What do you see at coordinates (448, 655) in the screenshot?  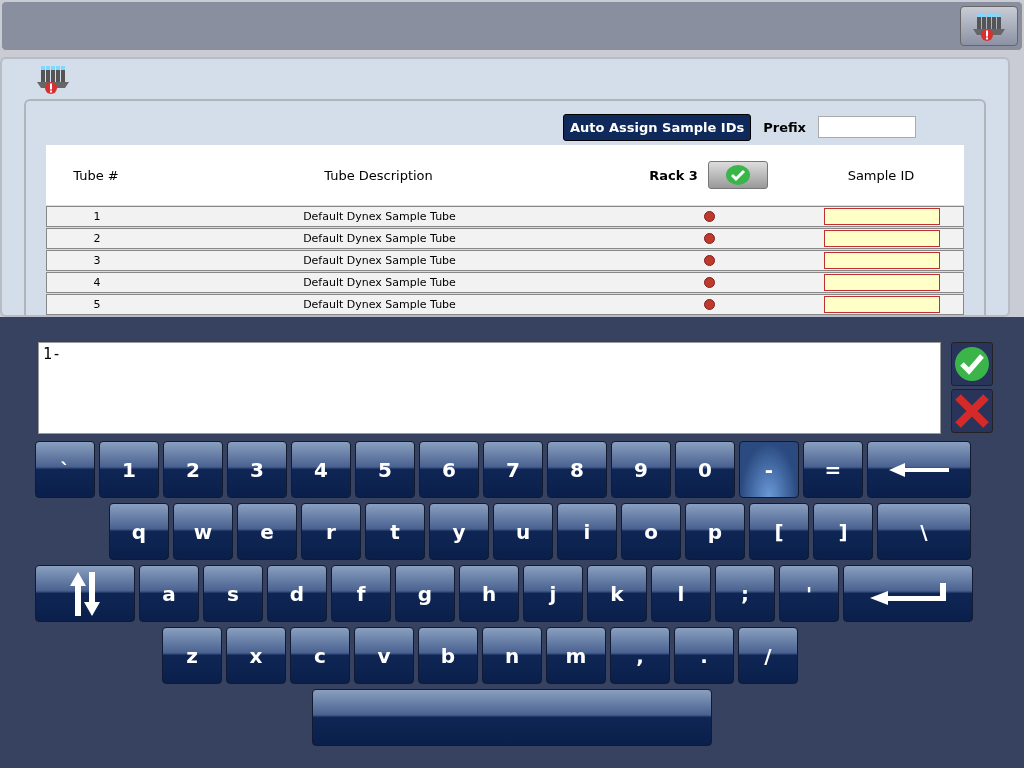 I see `key: b` at bounding box center [448, 655].